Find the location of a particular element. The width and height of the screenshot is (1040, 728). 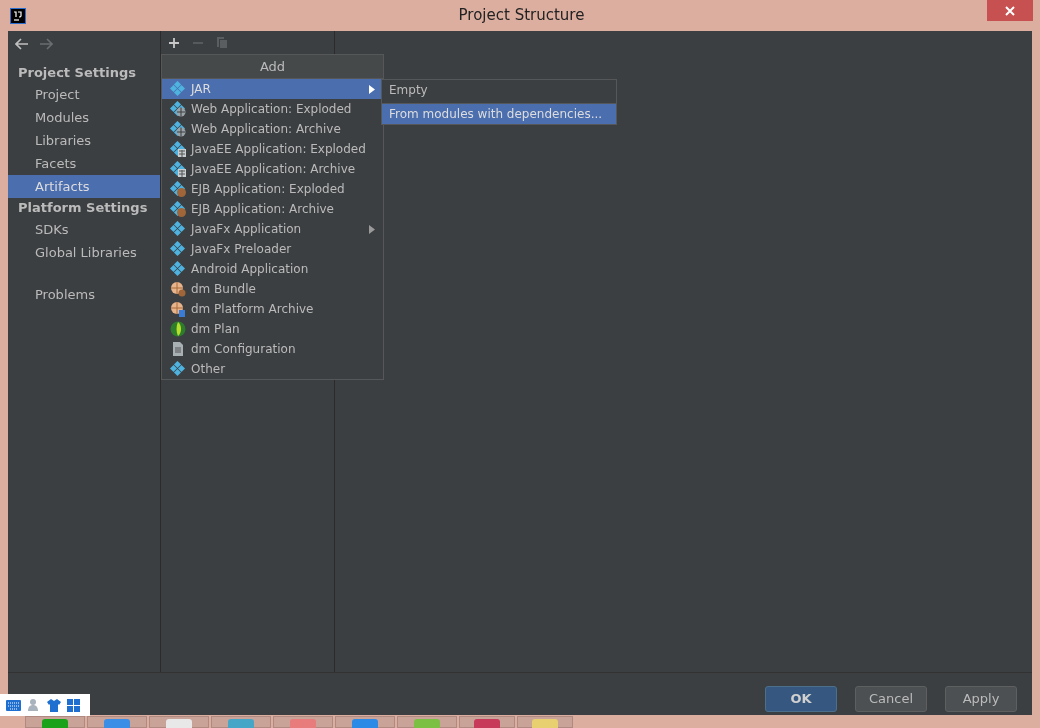

menu-item: dm Platform Archive is located at coordinates (272, 309).